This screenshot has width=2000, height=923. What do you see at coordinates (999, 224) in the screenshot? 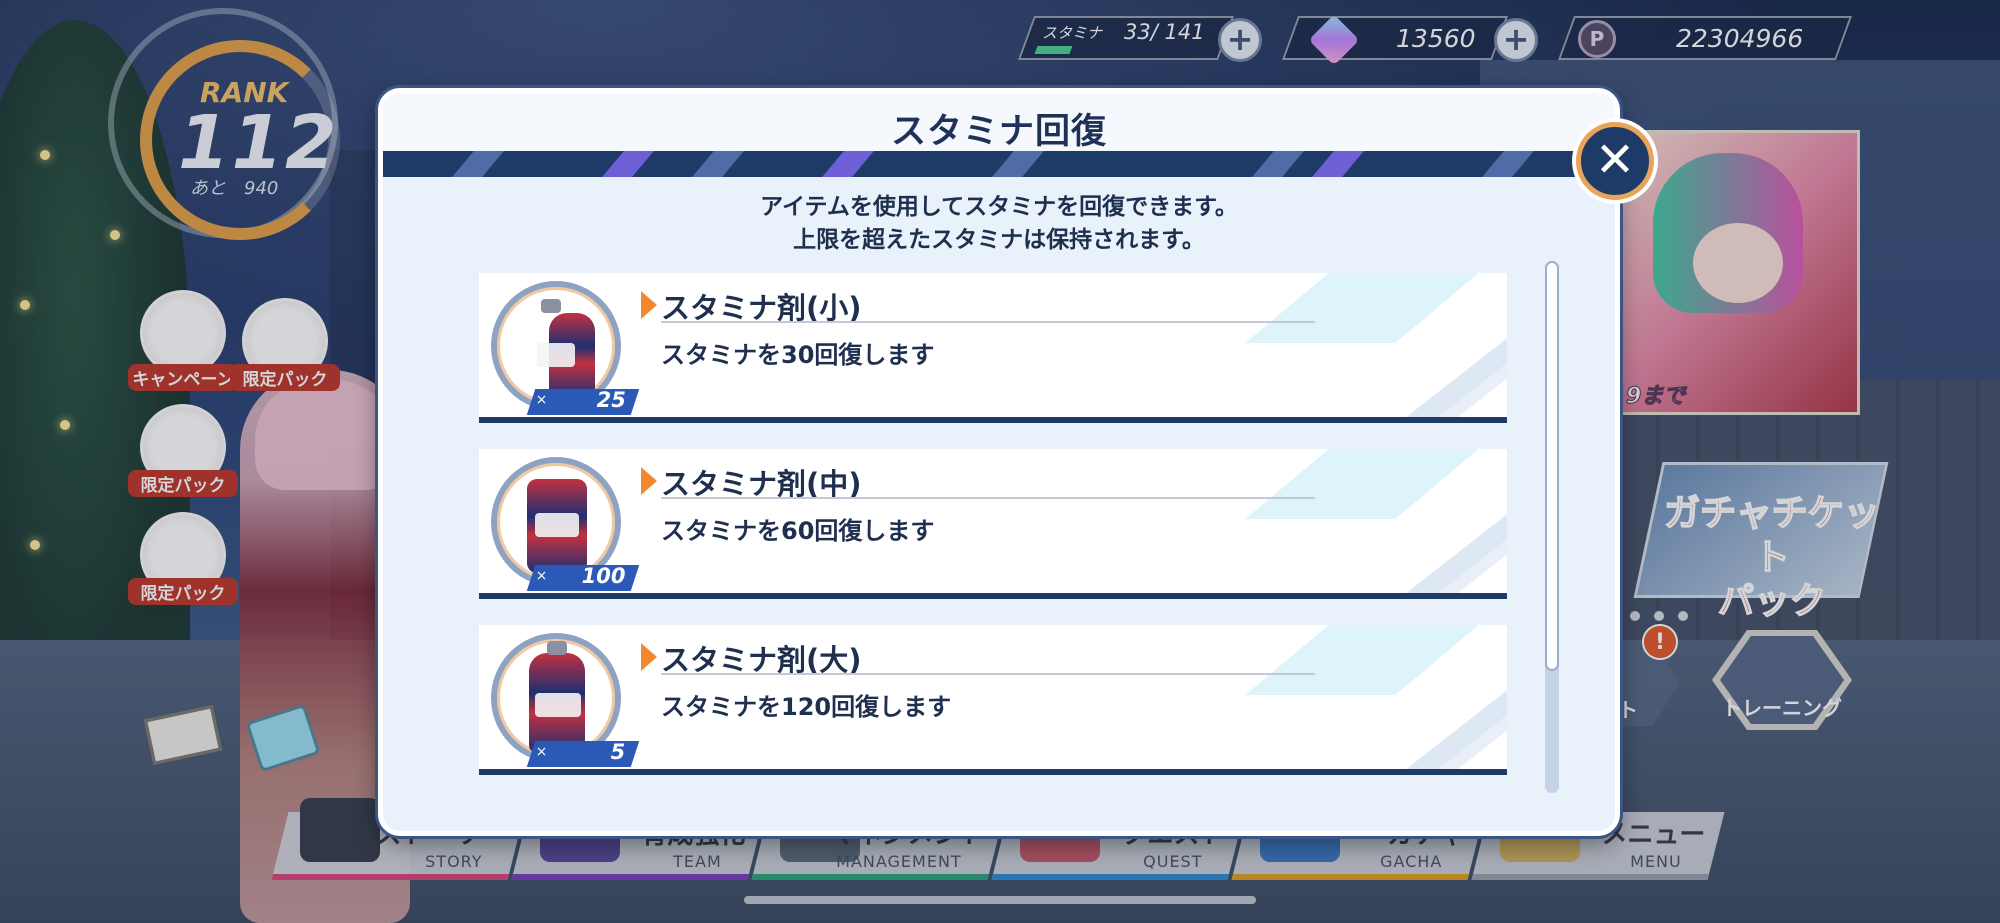
I see `dialog-description: アイテムを使用してスタミナを回復できます。 上限を超えたスタミナは保持されます。` at bounding box center [999, 224].